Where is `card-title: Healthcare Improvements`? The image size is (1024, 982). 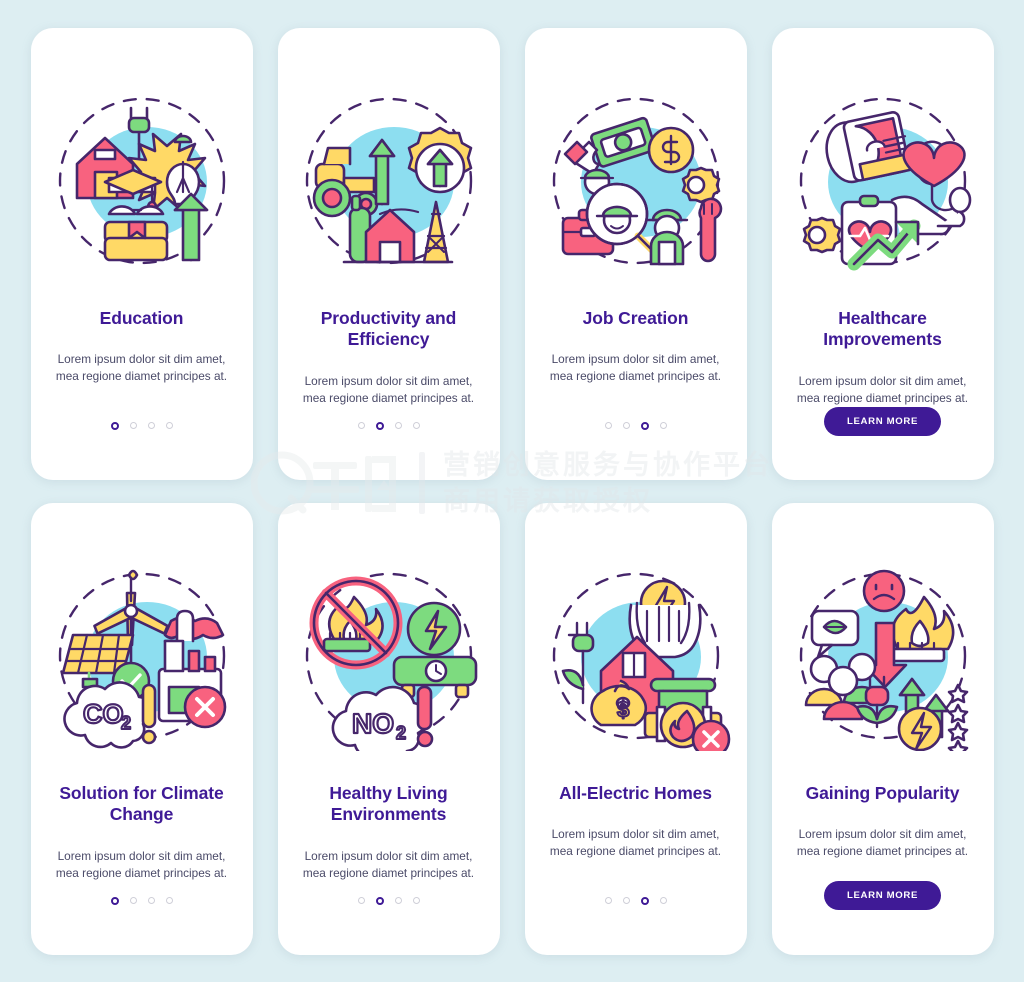 card-title: Healthcare Improvements is located at coordinates (882, 328).